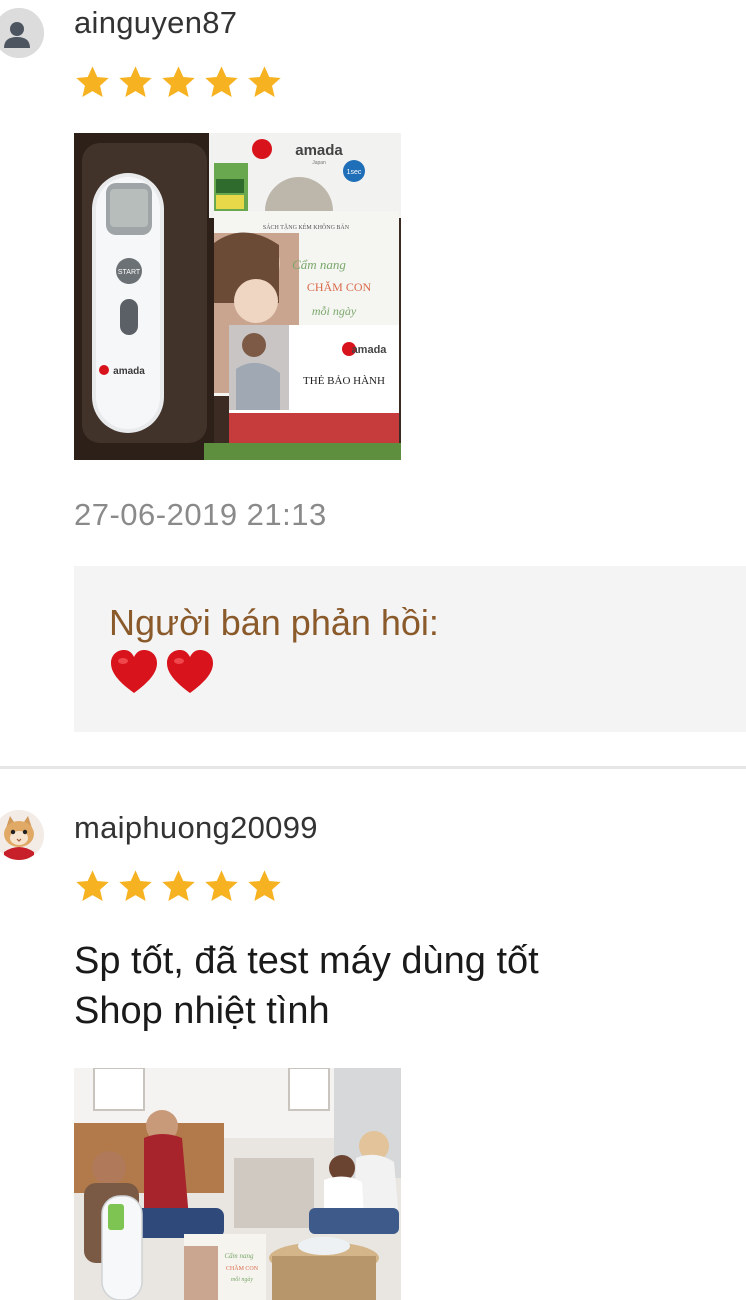  I want to click on svg-text: 1sec, so click(354, 172).